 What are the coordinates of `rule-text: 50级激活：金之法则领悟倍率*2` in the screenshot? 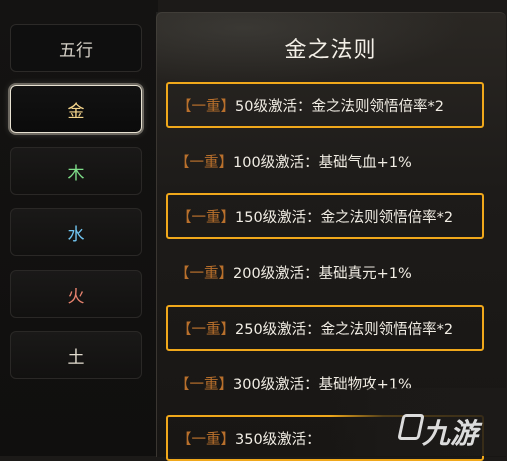 It's located at (339, 106).